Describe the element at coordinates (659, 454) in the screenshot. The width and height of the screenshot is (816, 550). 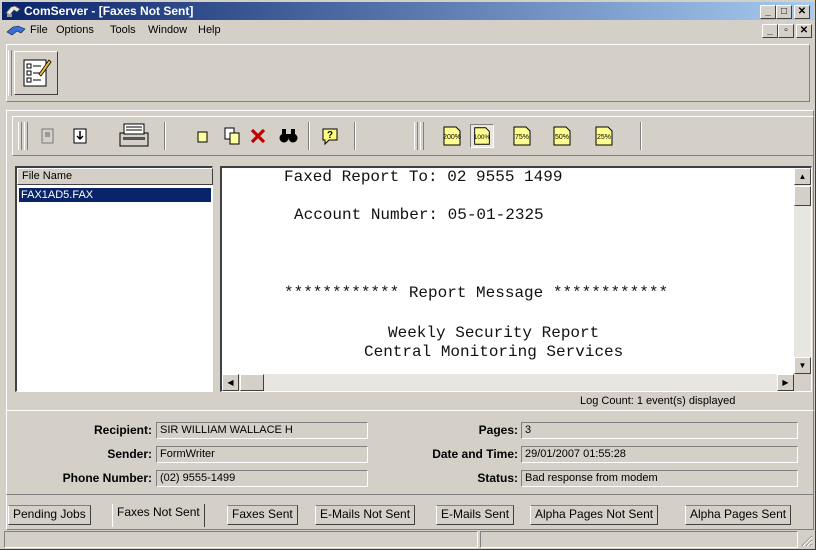
I see `date-time-field: 29/01/2007 01:55:28` at that location.